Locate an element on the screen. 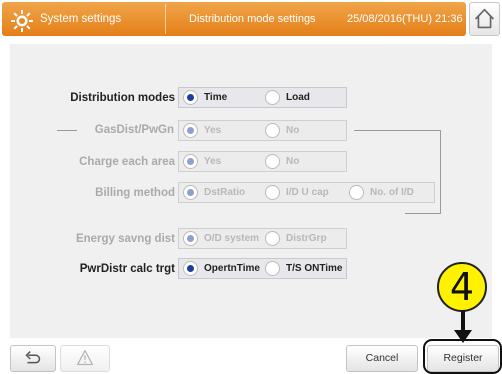 Image resolution: width=502 pixels, height=374 pixels. radio-energy-od-system: O/D system is located at coordinates (221, 238).